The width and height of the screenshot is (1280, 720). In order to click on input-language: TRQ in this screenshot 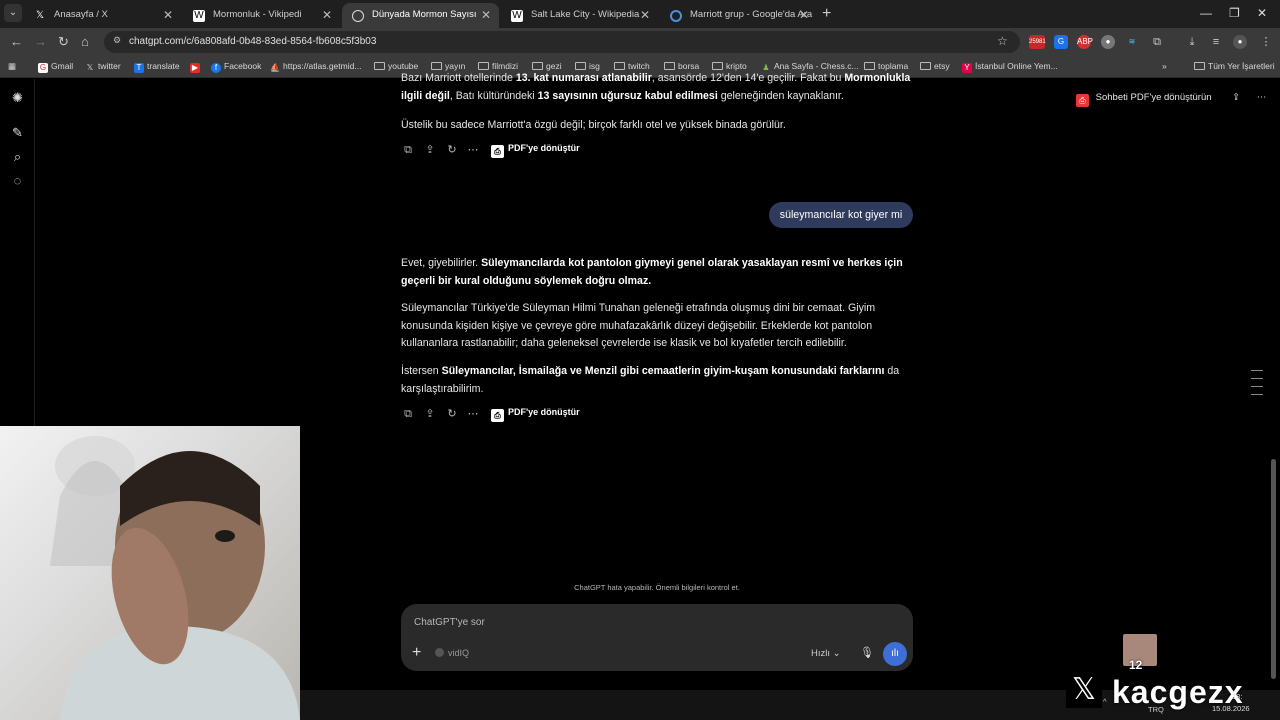, I will do `click(1156, 709)`.